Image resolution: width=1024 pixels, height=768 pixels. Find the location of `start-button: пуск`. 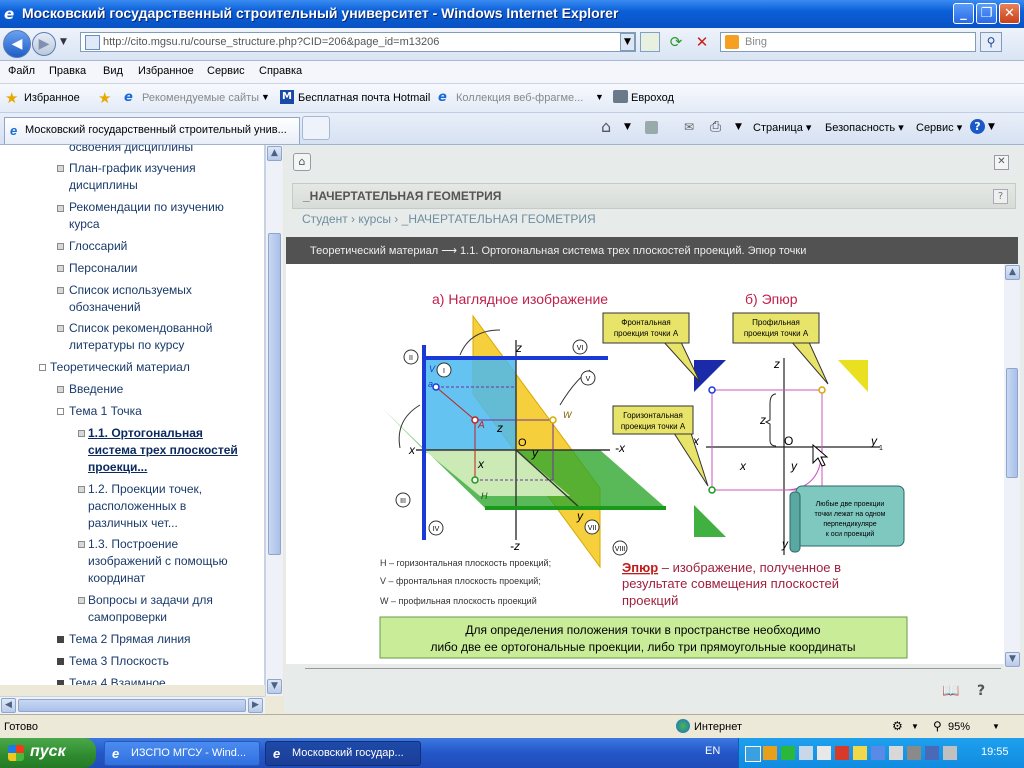

start-button: пуск is located at coordinates (48, 753).